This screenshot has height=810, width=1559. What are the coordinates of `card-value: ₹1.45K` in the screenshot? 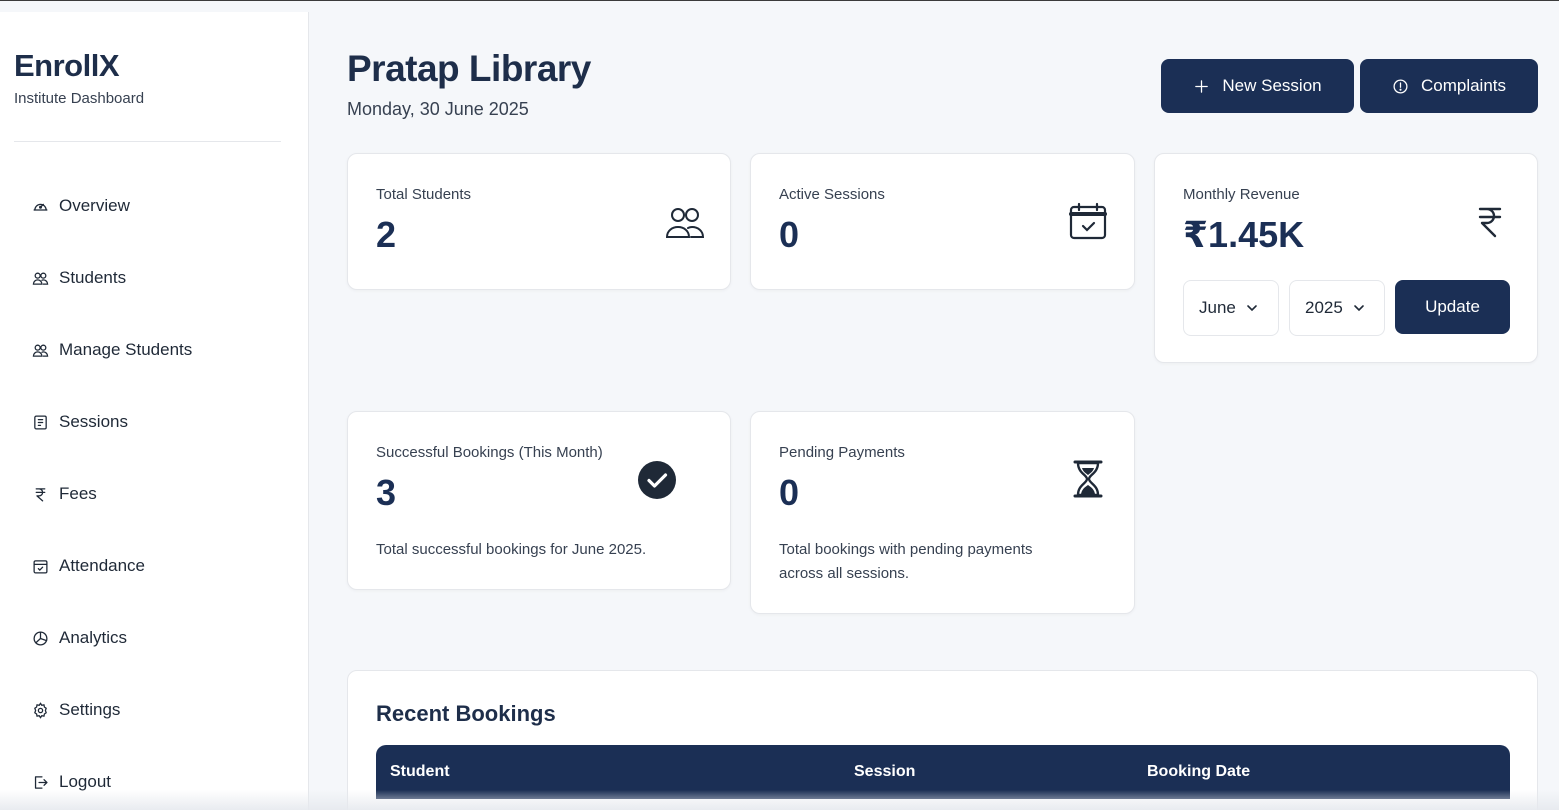 It's located at (1244, 234).